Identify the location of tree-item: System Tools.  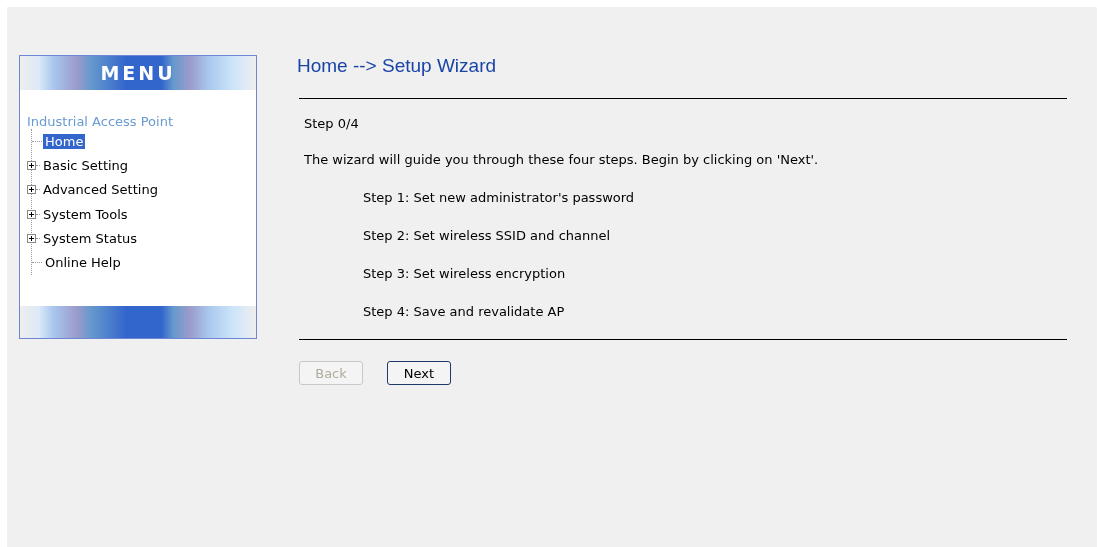
(85, 214).